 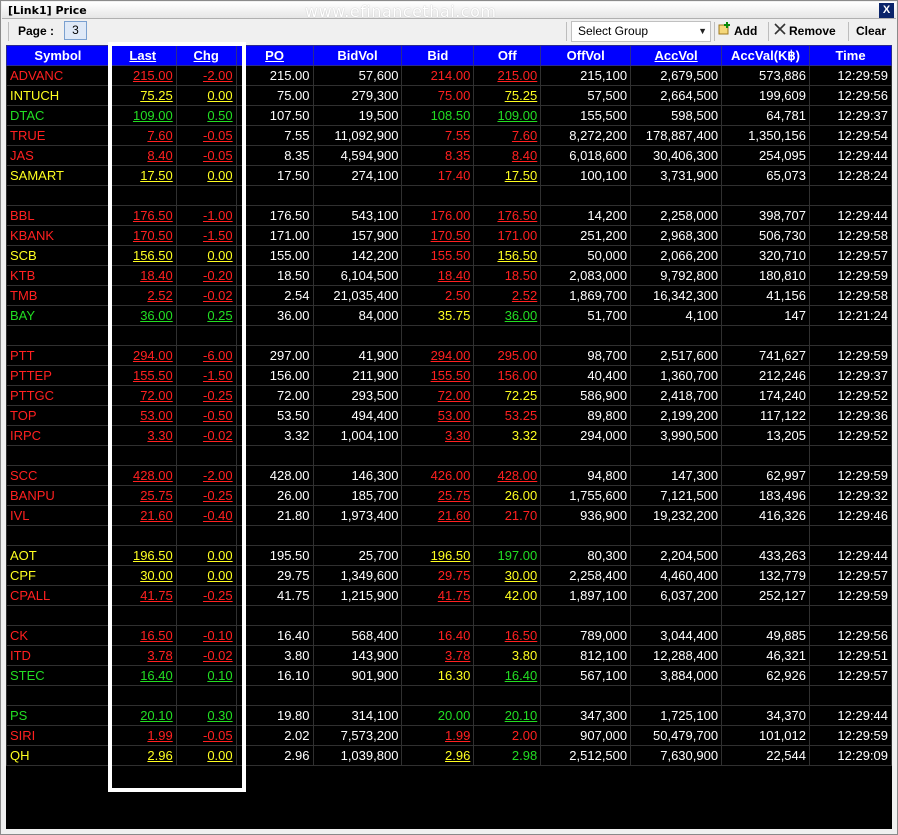 What do you see at coordinates (765, 95) in the screenshot?
I see `cell-accval: 199,609` at bounding box center [765, 95].